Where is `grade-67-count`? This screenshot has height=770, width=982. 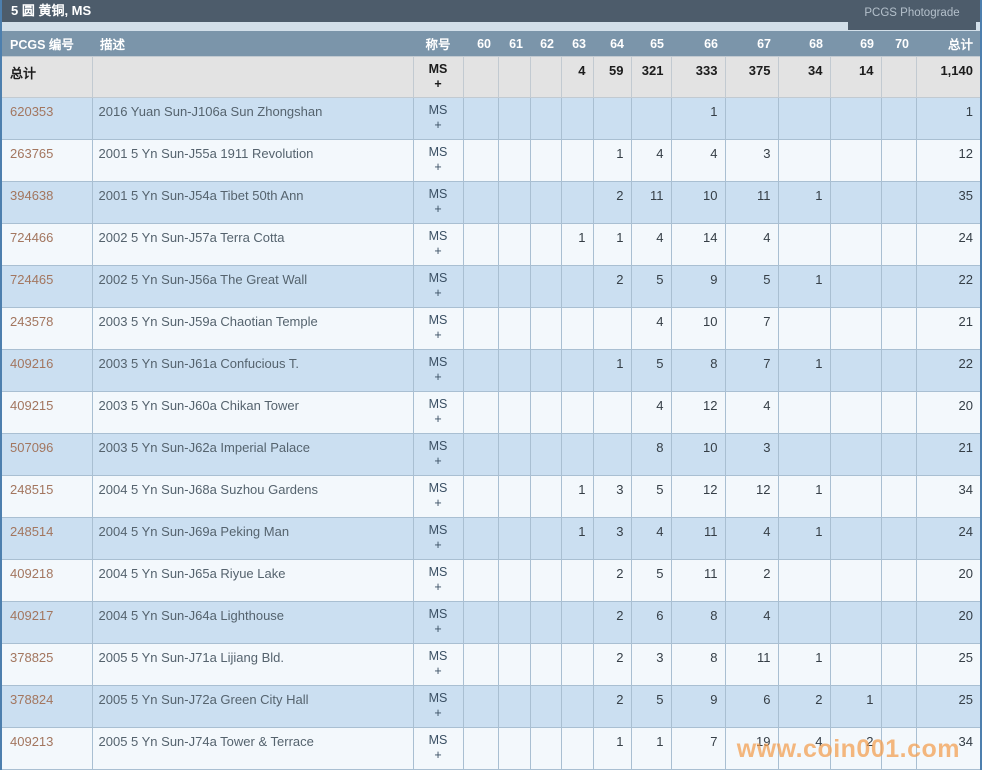 grade-67-count is located at coordinates (751, 118).